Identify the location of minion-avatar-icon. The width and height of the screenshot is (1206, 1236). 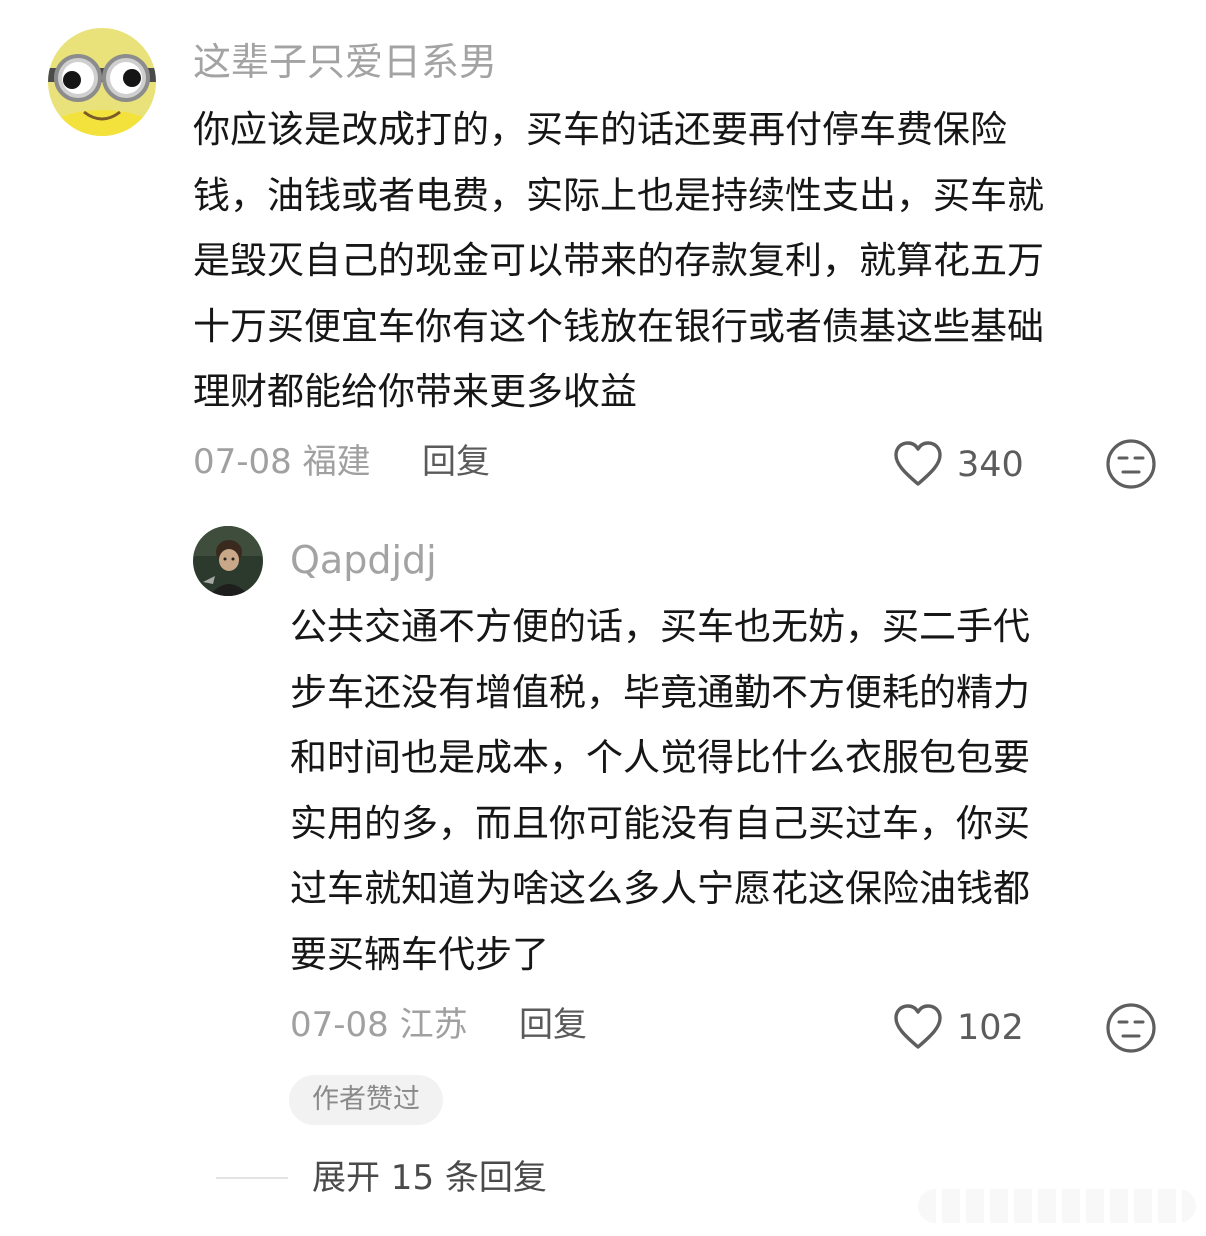
(102, 82).